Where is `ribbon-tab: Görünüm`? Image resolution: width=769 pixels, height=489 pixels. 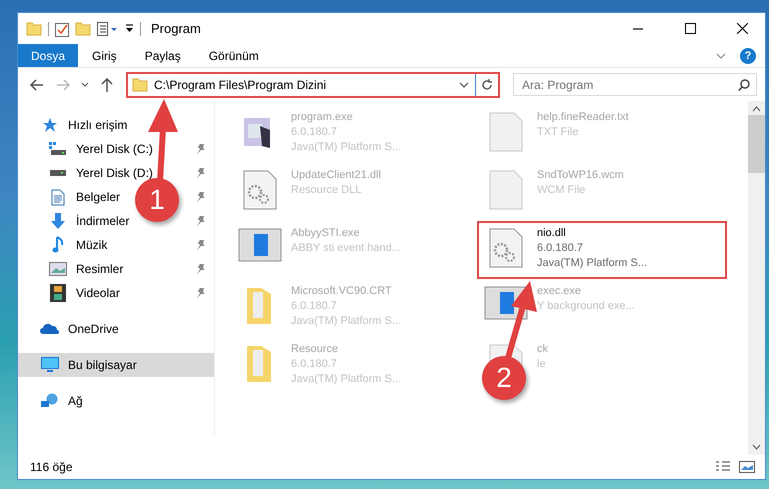 ribbon-tab: Görünüm is located at coordinates (233, 55).